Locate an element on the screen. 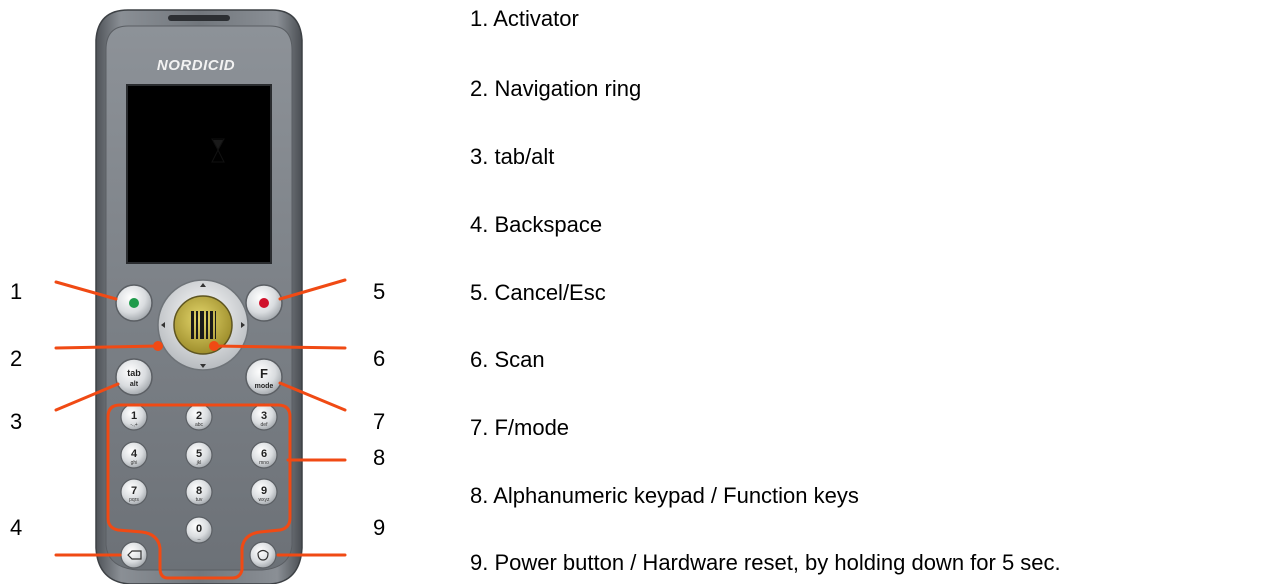 The image size is (1262, 584). keypad-digit-label: 1 is located at coordinates (134, 416).